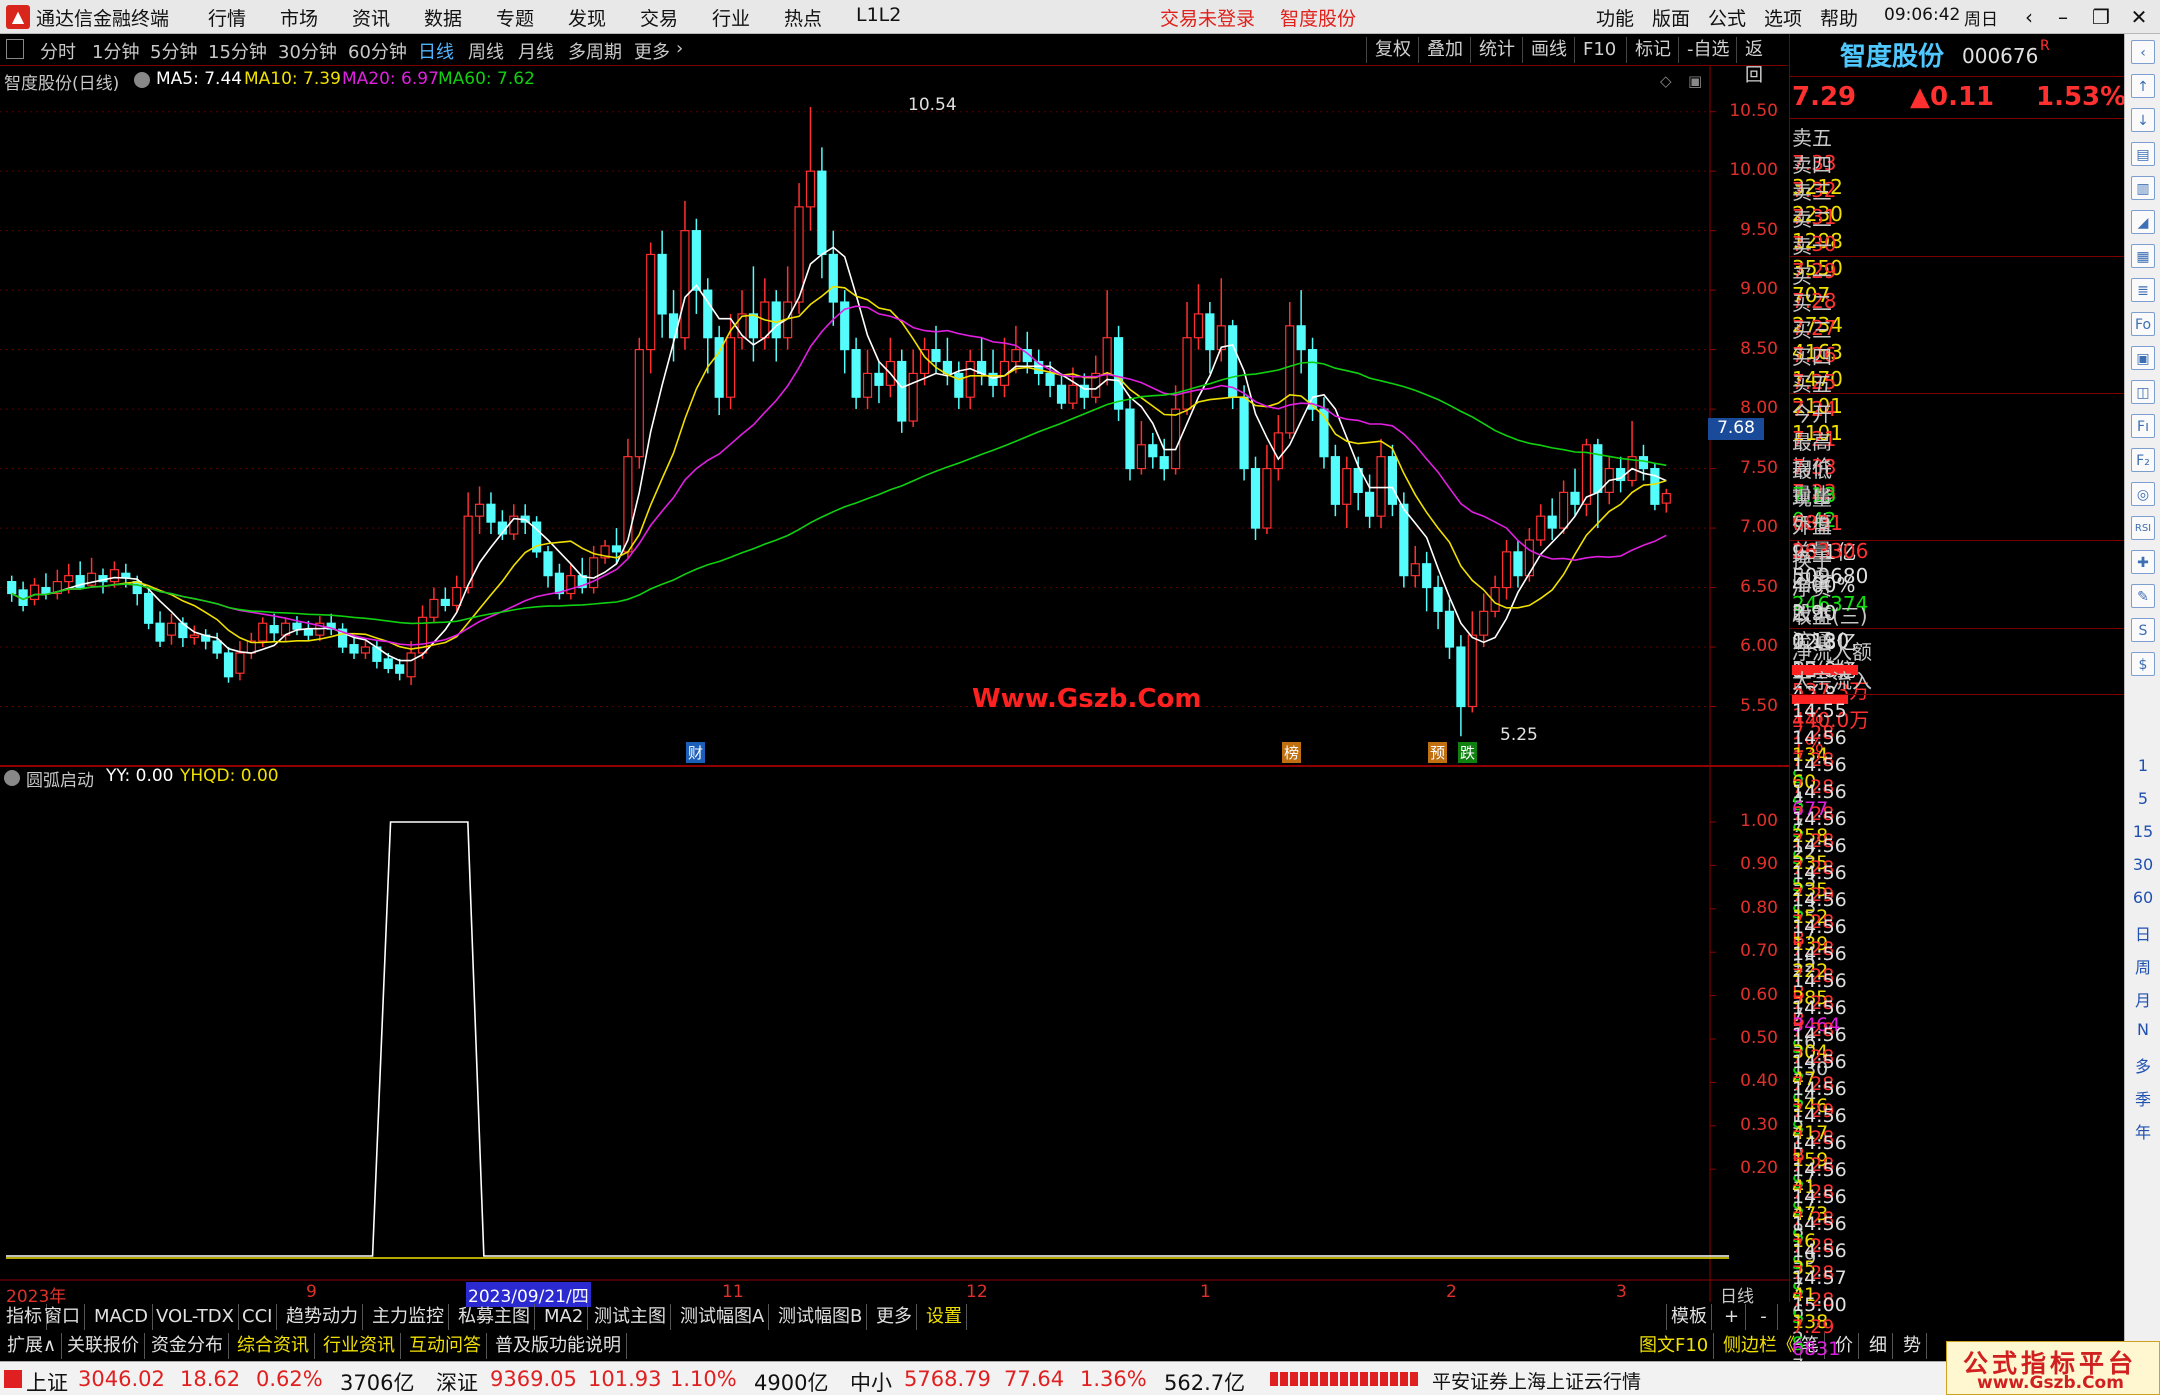  What do you see at coordinates (1674, 1346) in the screenshot?
I see `btn-tuwen-f10: 图文F10` at bounding box center [1674, 1346].